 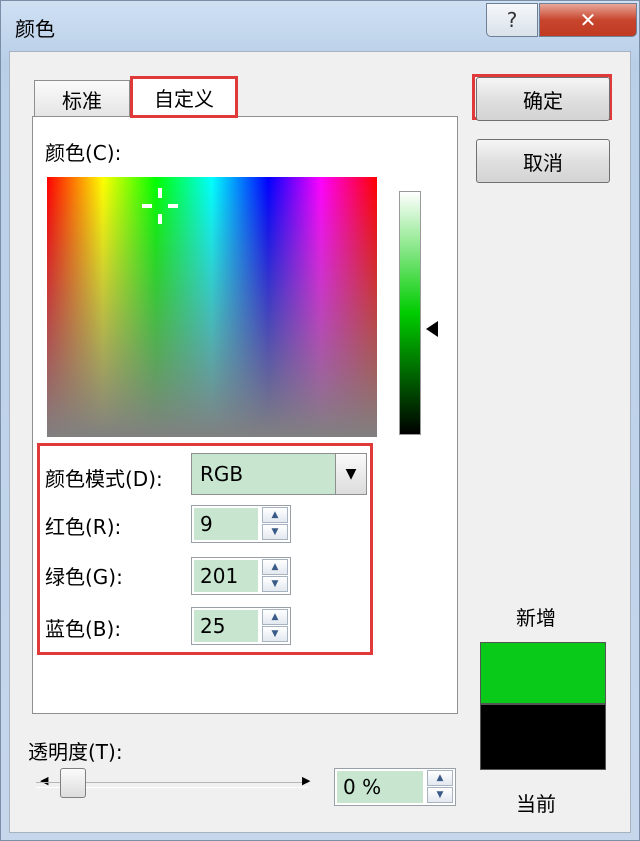 I want to click on close-icon: ✕, so click(x=588, y=20).